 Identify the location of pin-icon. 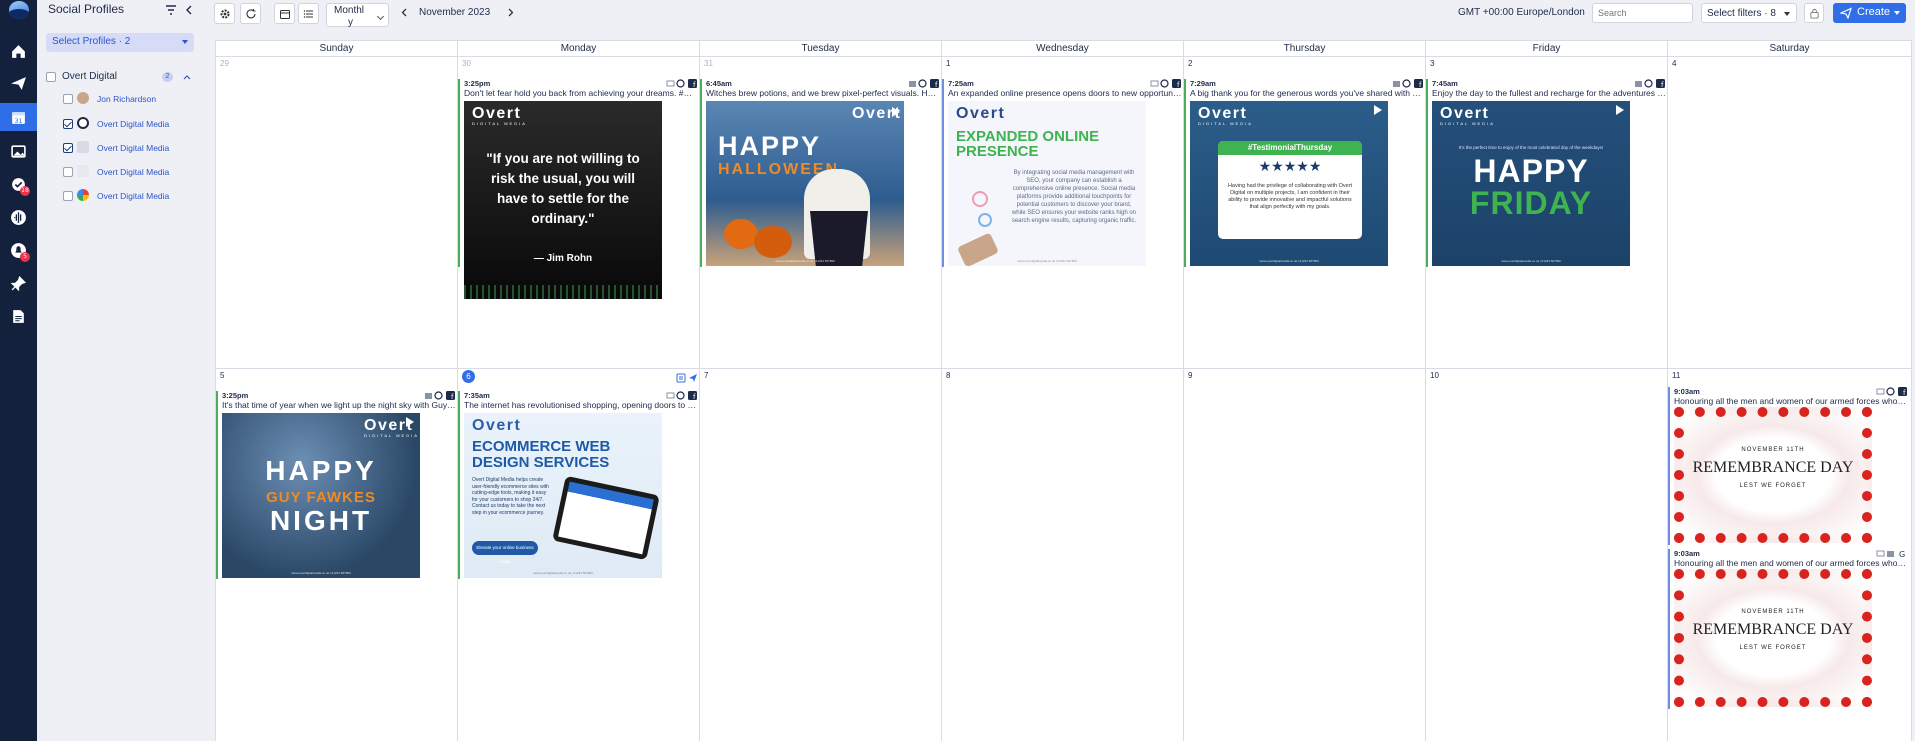
(18, 283).